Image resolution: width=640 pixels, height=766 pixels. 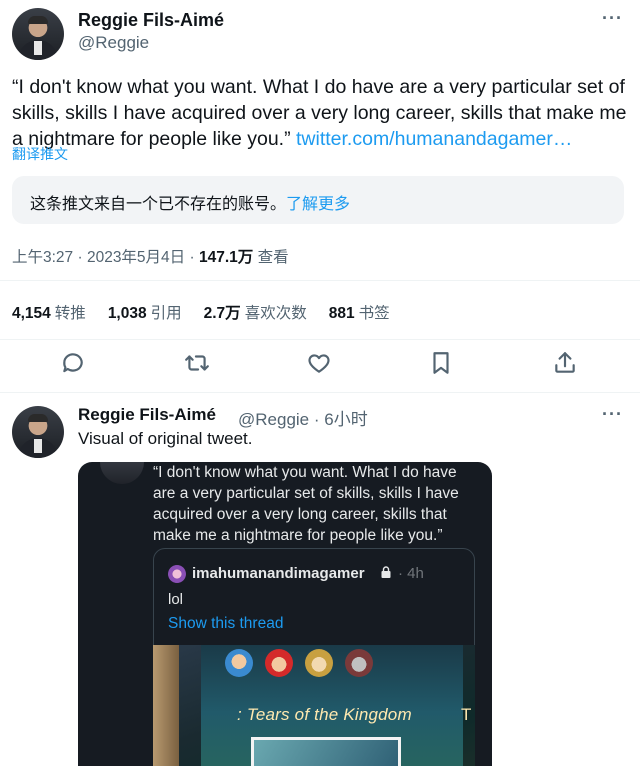 I want to click on quoted-time: · 4h, so click(x=411, y=573).